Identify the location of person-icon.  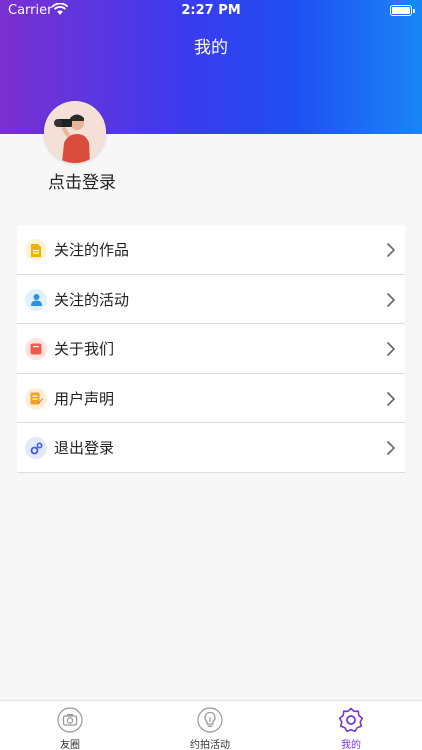
(36, 299).